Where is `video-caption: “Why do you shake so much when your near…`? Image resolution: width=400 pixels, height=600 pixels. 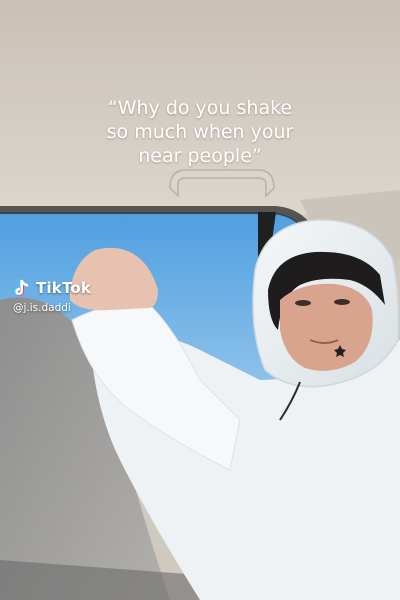
video-caption: “Why do you shake so much when your near… is located at coordinates (200, 132).